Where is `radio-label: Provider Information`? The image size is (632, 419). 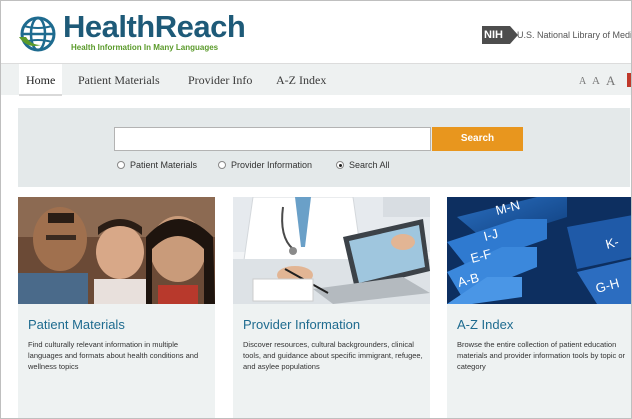
radio-label: Provider Information is located at coordinates (272, 165).